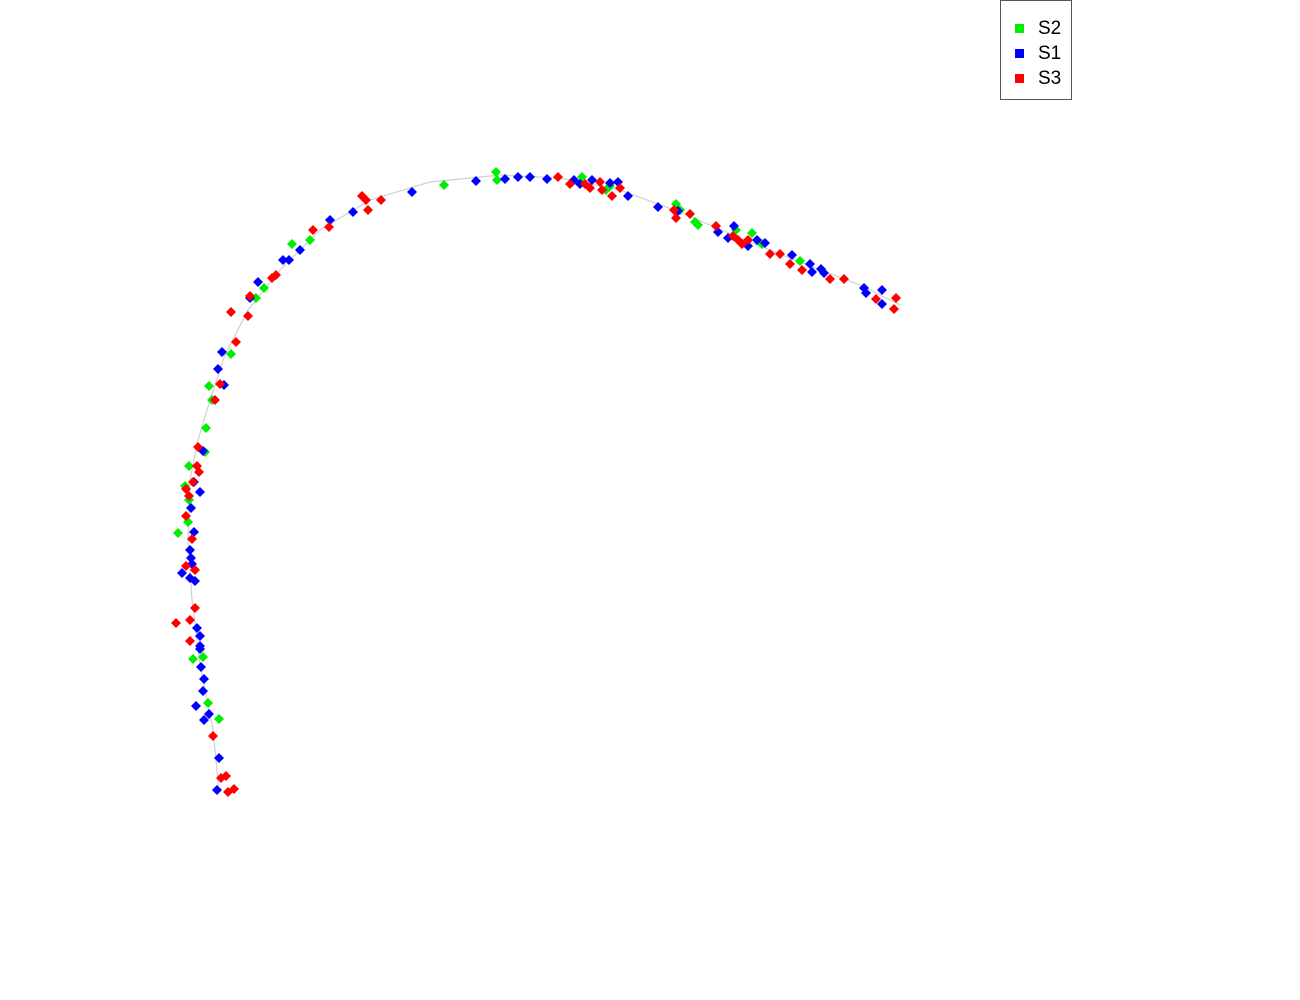 The height and width of the screenshot is (1000, 1300). What do you see at coordinates (1019, 53) in the screenshot?
I see `legend-swatch-s1` at bounding box center [1019, 53].